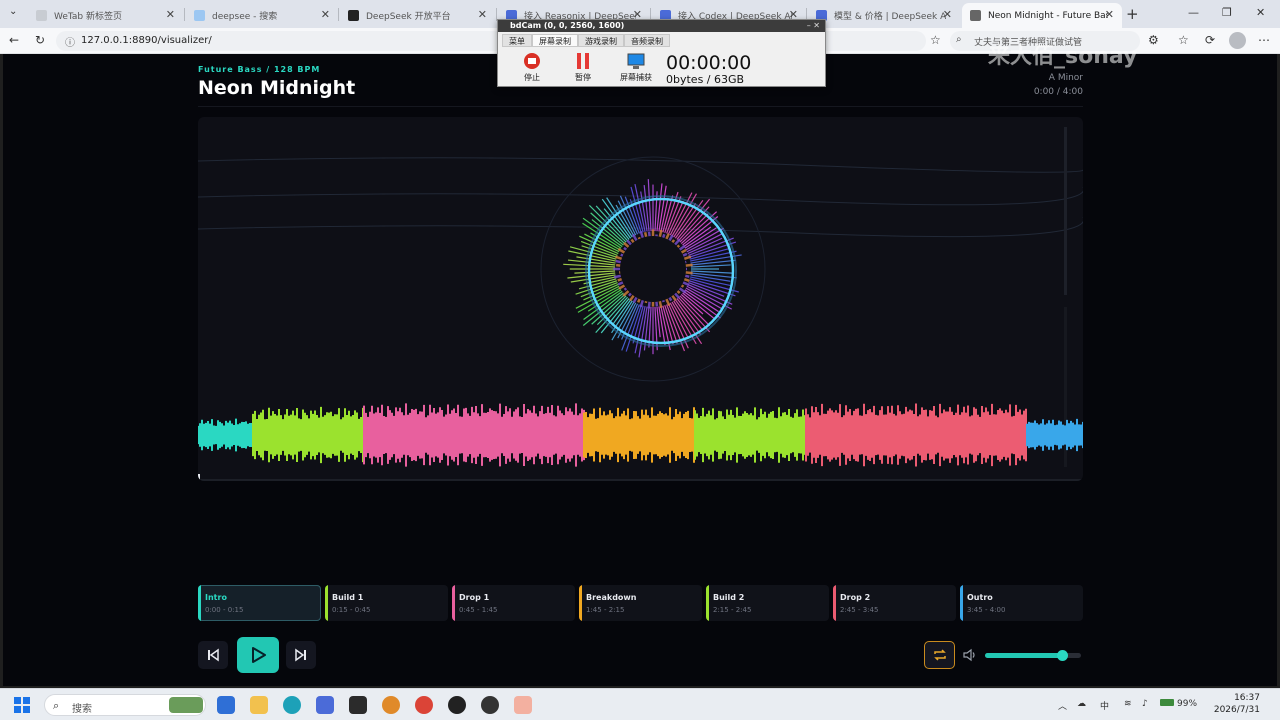 Image resolution: width=1280 pixels, height=720 pixels. What do you see at coordinates (22, 705) in the screenshot?
I see `windows-start-icon` at bounding box center [22, 705].